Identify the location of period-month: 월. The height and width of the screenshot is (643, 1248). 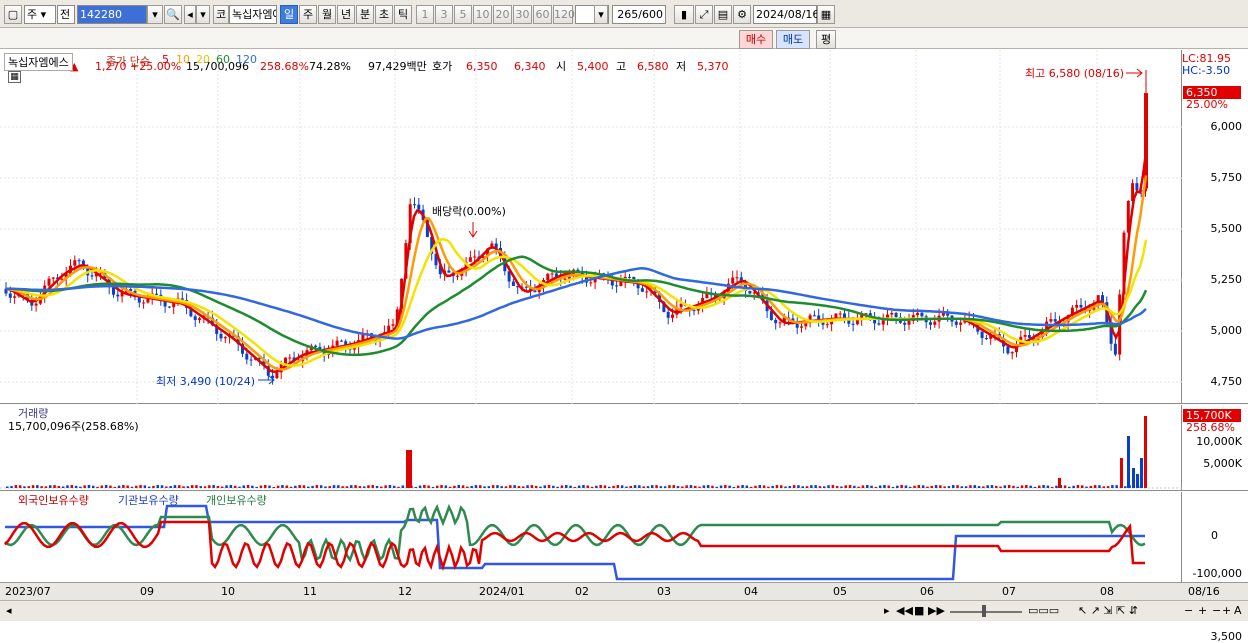
(327, 14).